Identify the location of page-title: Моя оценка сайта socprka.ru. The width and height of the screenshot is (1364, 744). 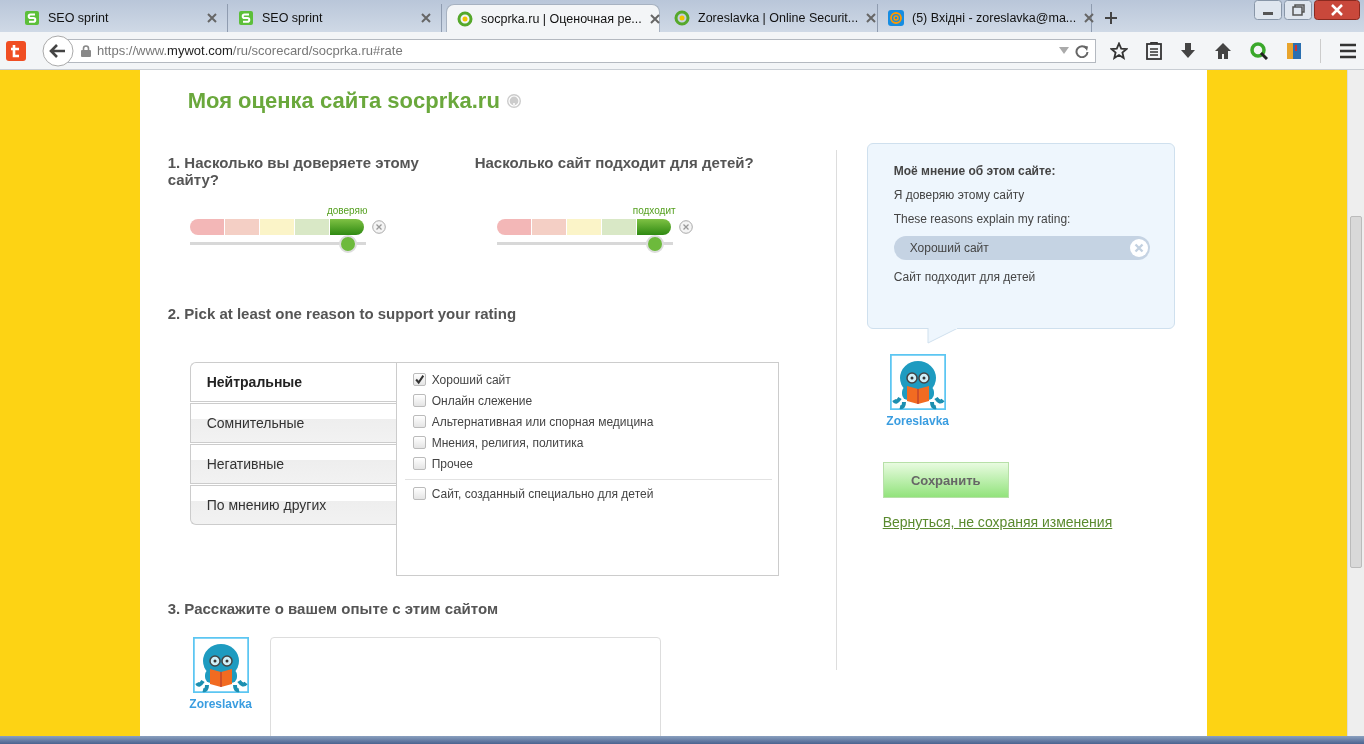
(343, 101).